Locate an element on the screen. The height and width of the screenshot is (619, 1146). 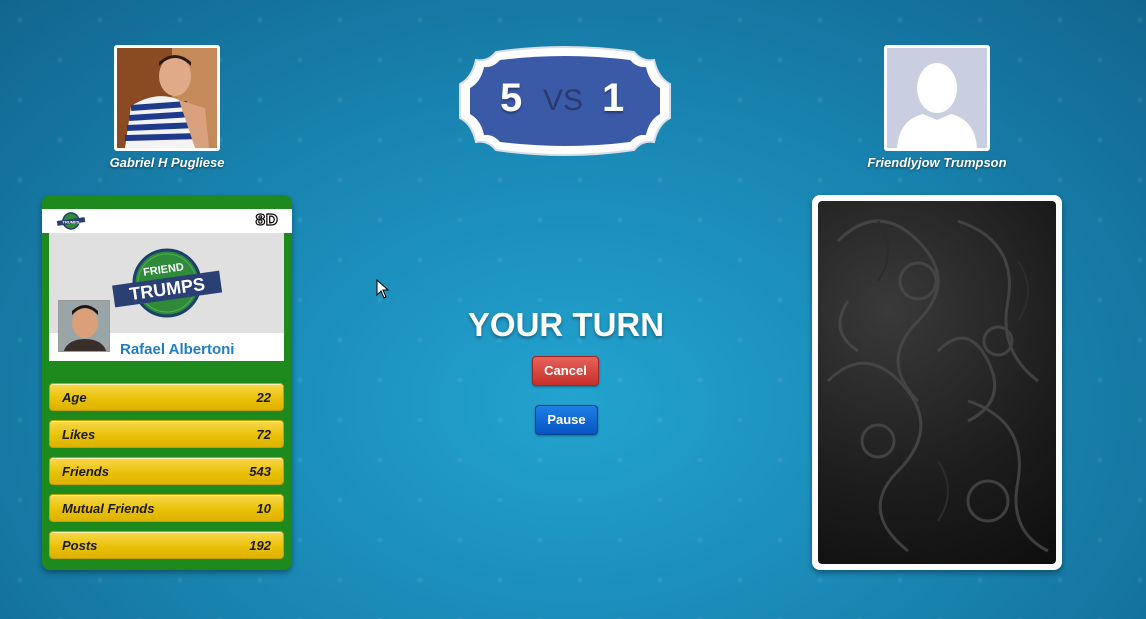
stat-posts: Posts 192 is located at coordinates (166, 545).